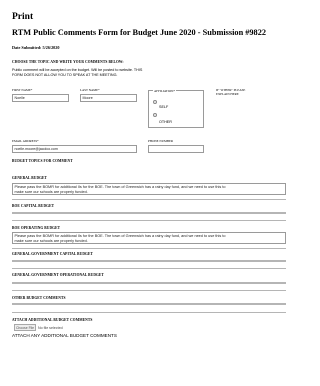  Describe the element at coordinates (149, 248) in the screenshot. I see `boe-operating-divider` at that location.